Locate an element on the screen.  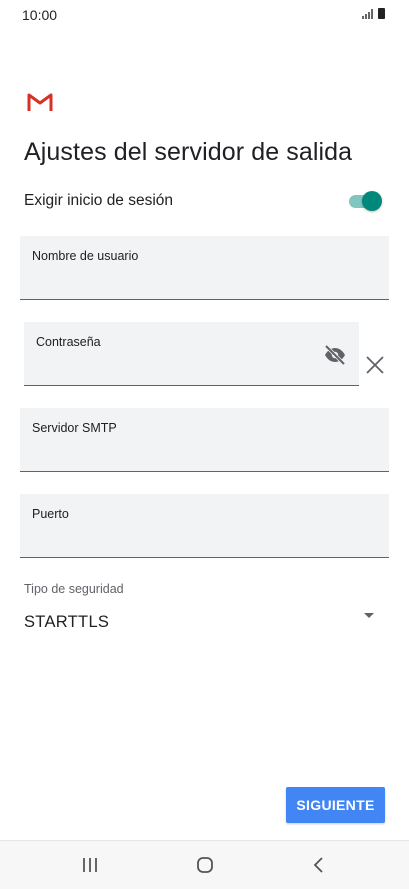
page-title: Ajustes del servidor de salida is located at coordinates (188, 152).